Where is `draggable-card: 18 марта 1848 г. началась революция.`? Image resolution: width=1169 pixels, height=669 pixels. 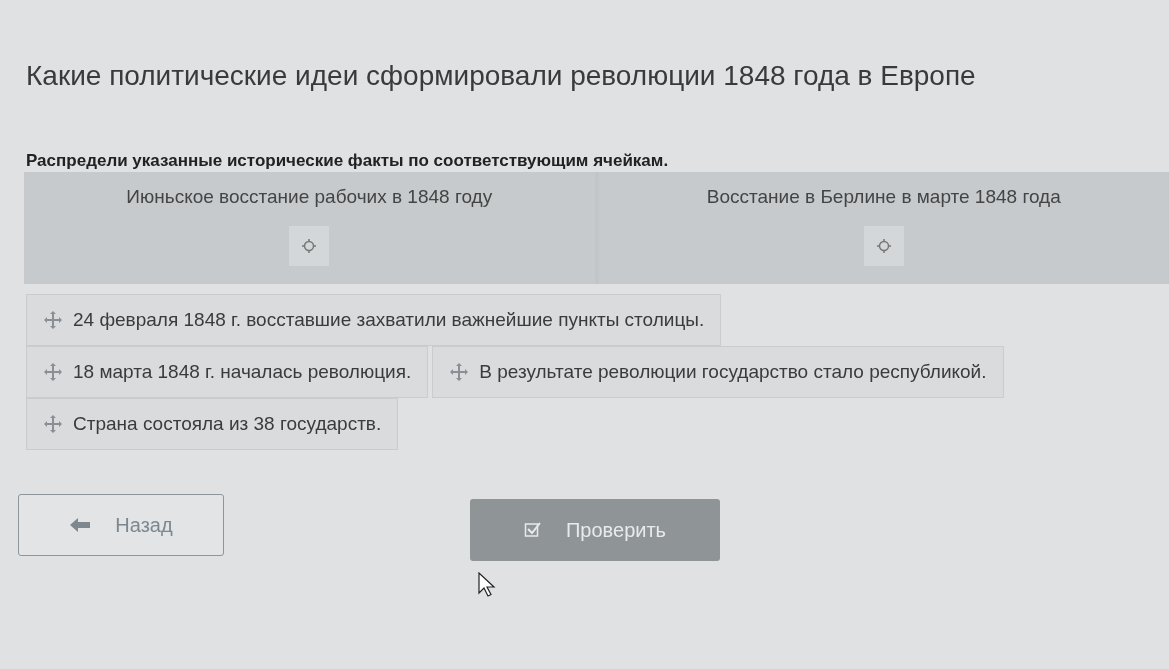 draggable-card: 18 марта 1848 г. началась революция. is located at coordinates (227, 372).